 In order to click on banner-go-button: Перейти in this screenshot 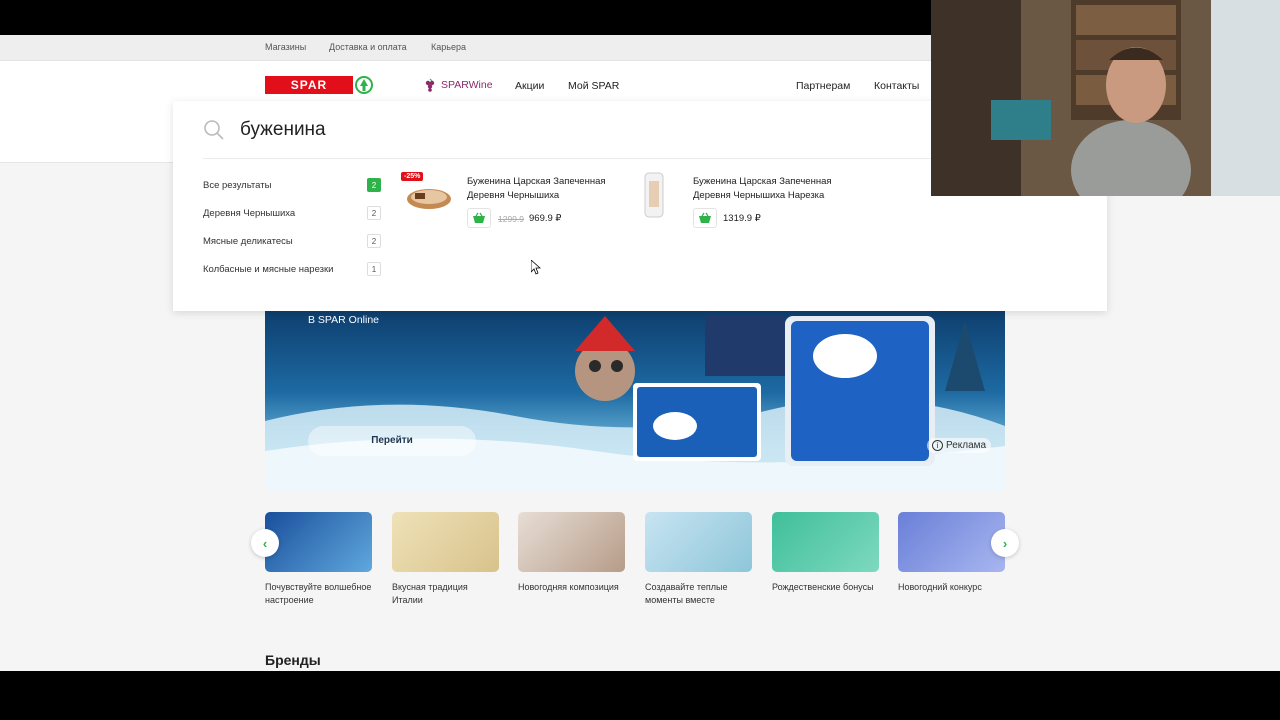, I will do `click(392, 441)`.